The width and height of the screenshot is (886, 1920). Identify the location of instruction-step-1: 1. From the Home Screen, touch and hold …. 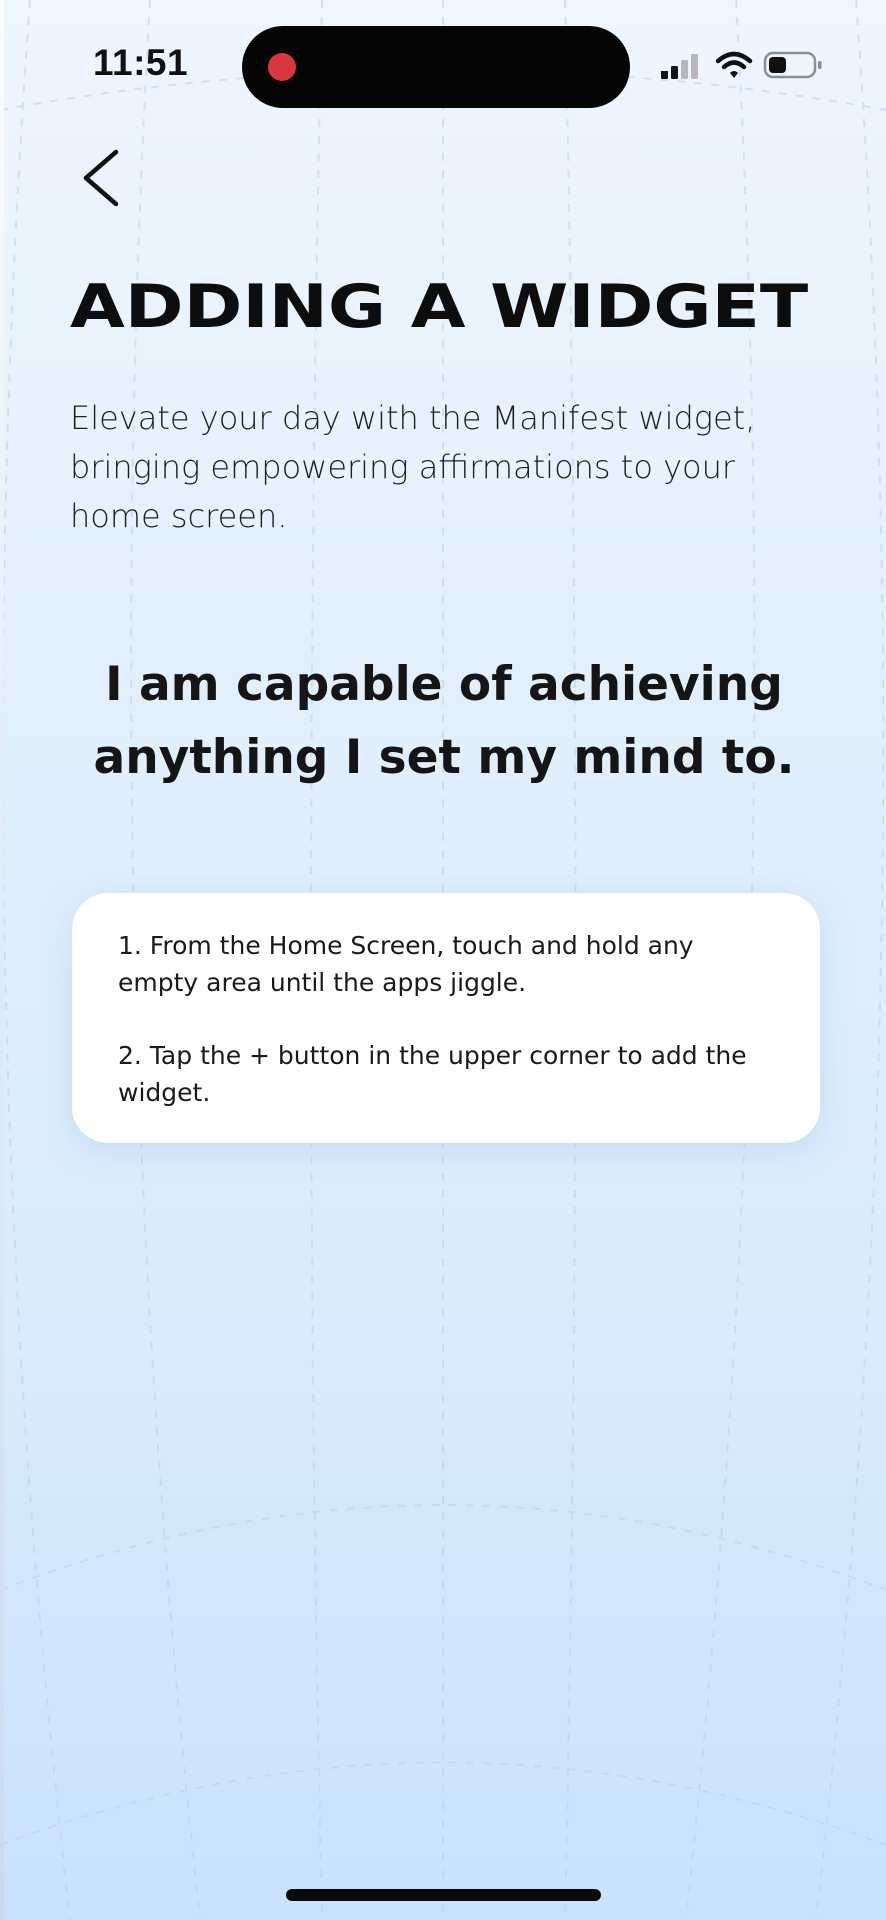
(406, 964).